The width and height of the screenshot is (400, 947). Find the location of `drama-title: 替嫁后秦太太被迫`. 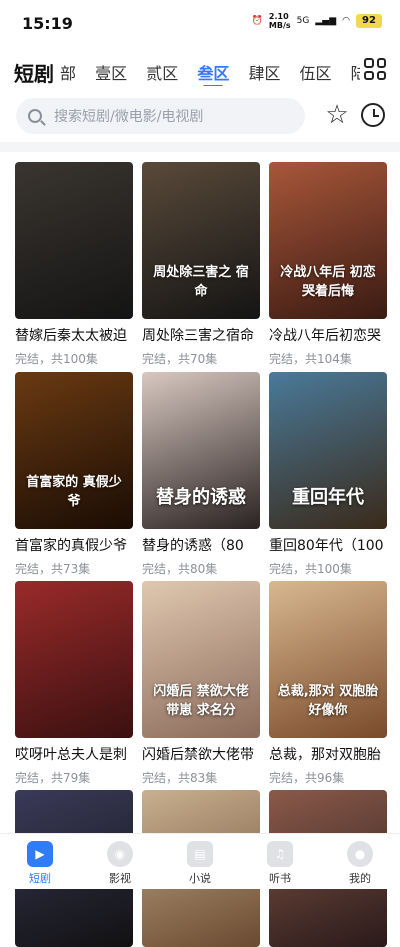

drama-title: 替嫁后秦太太被迫 is located at coordinates (71, 336).